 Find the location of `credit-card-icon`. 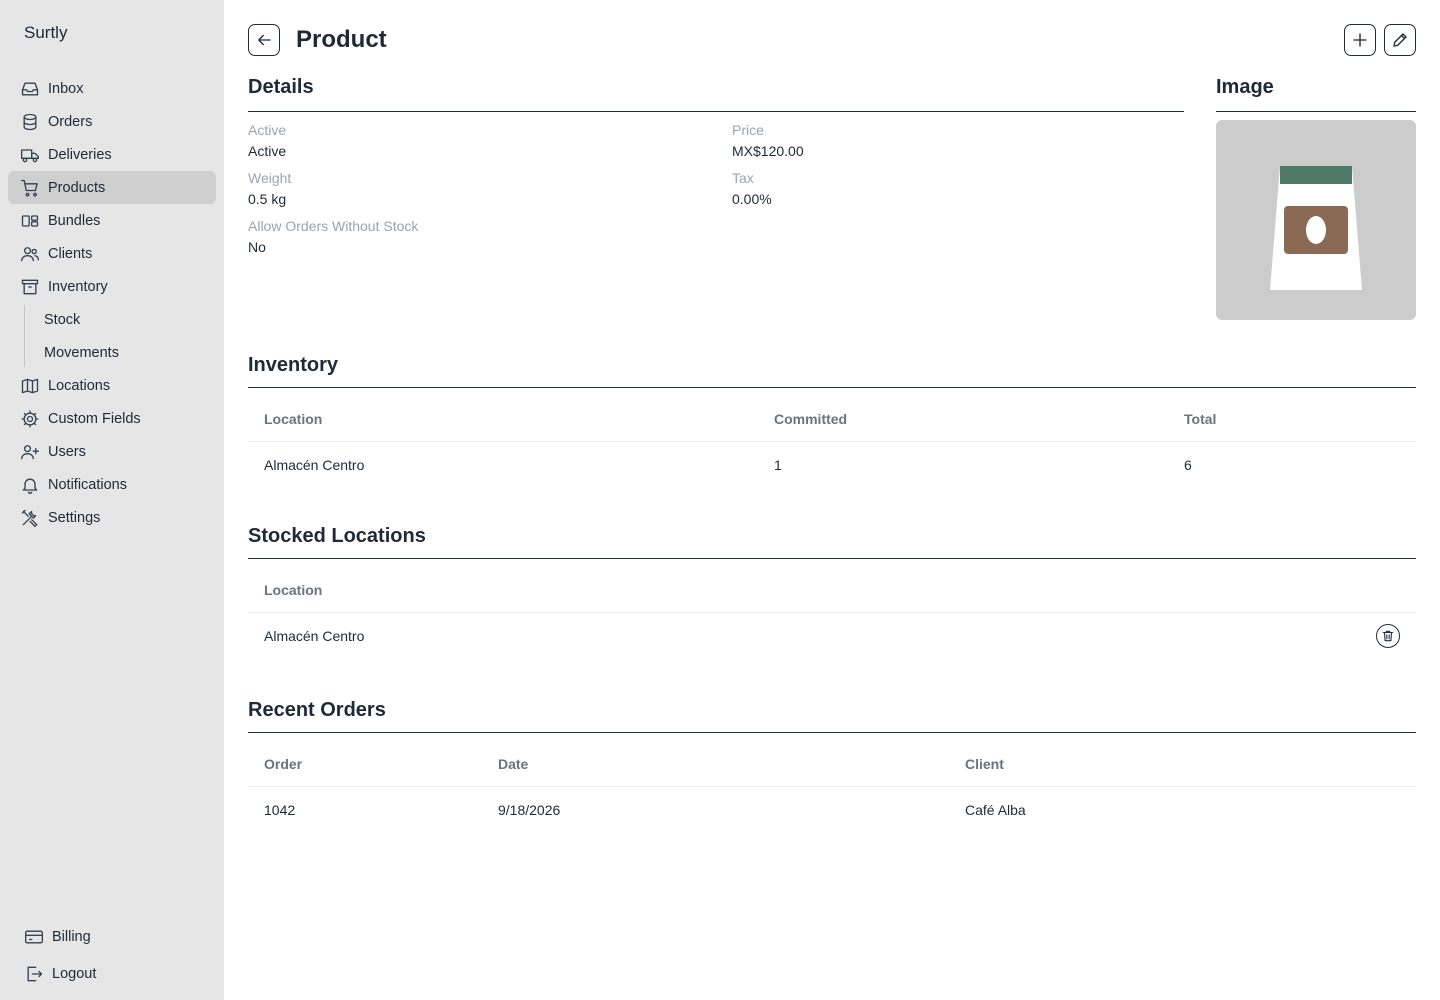

credit-card-icon is located at coordinates (34, 937).